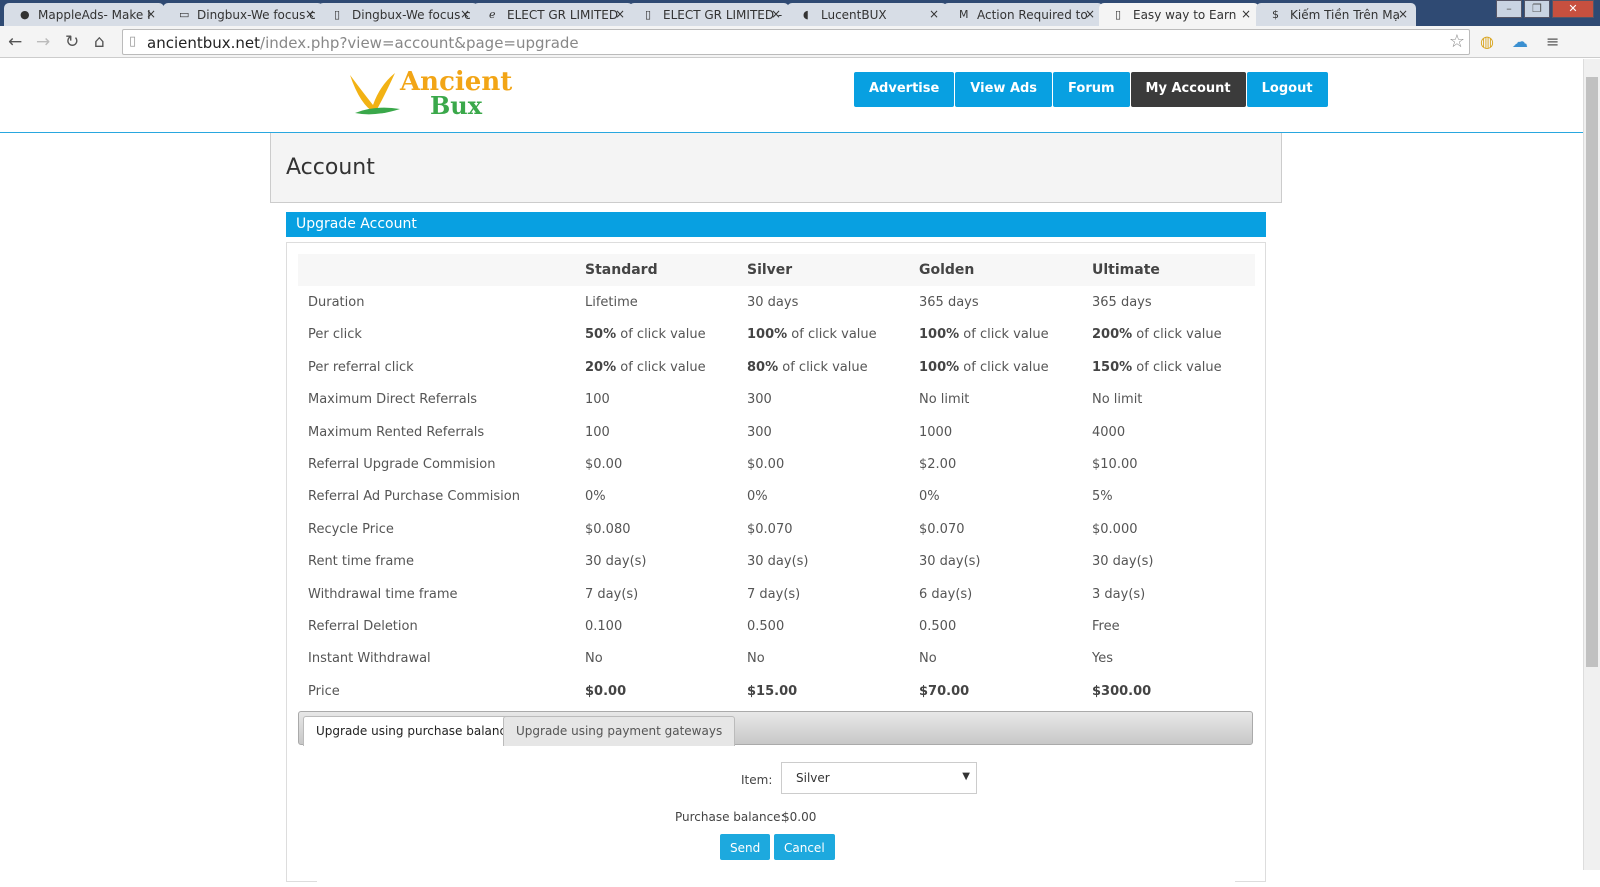  Describe the element at coordinates (375, 94) in the screenshot. I see `bird-logo-icon` at that location.